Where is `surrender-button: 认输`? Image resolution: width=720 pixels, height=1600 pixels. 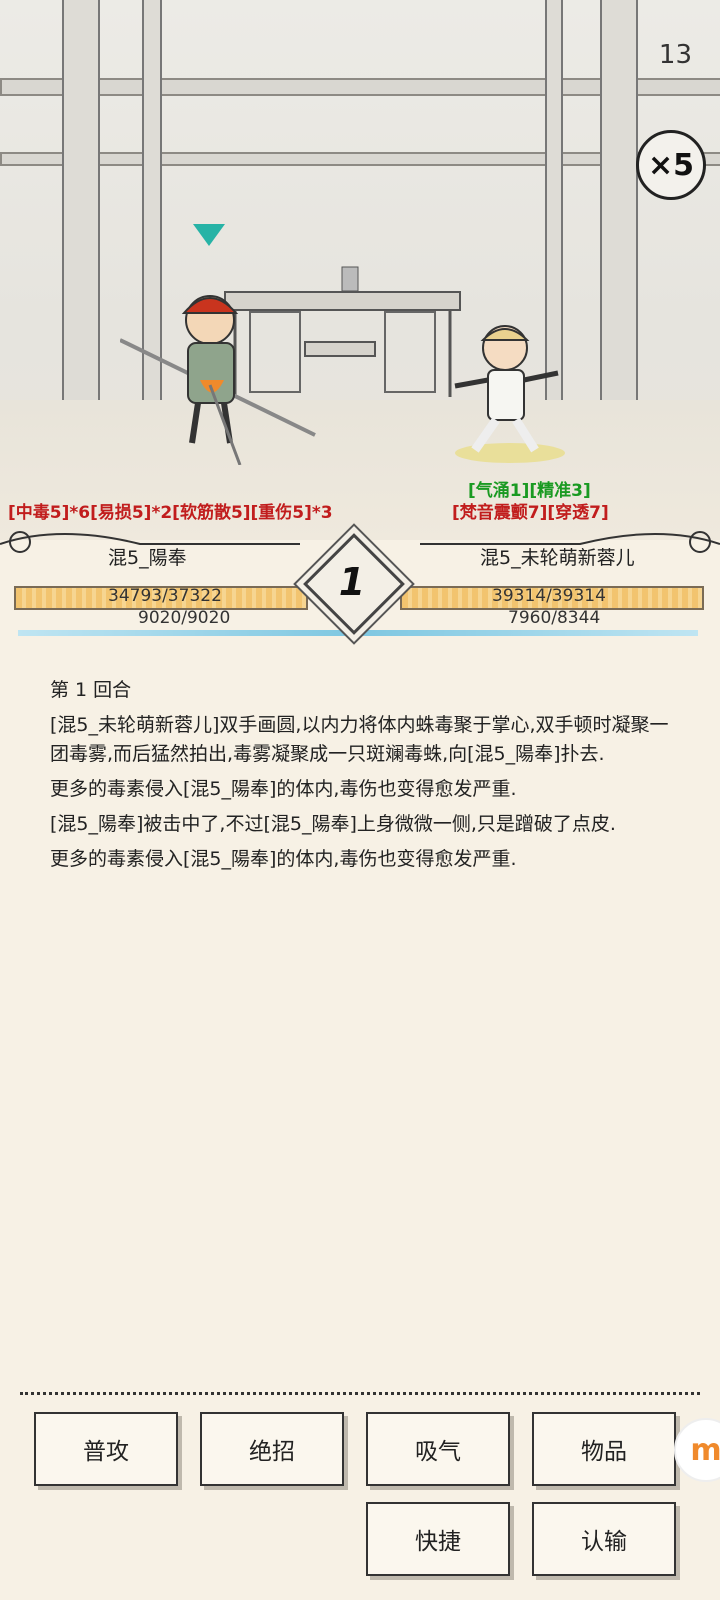
surrender-button: 认输 is located at coordinates (604, 1539).